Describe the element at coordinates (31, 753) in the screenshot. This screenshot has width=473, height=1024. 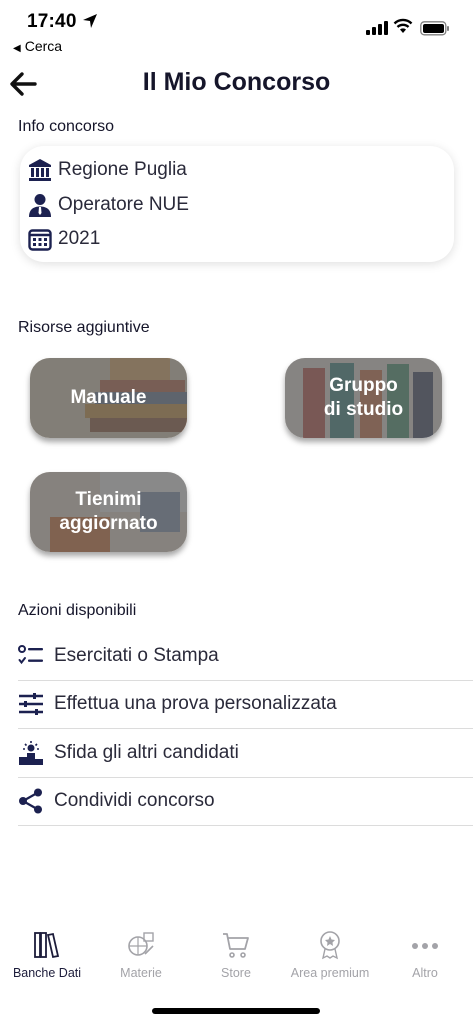
I see `podium-icon` at that location.